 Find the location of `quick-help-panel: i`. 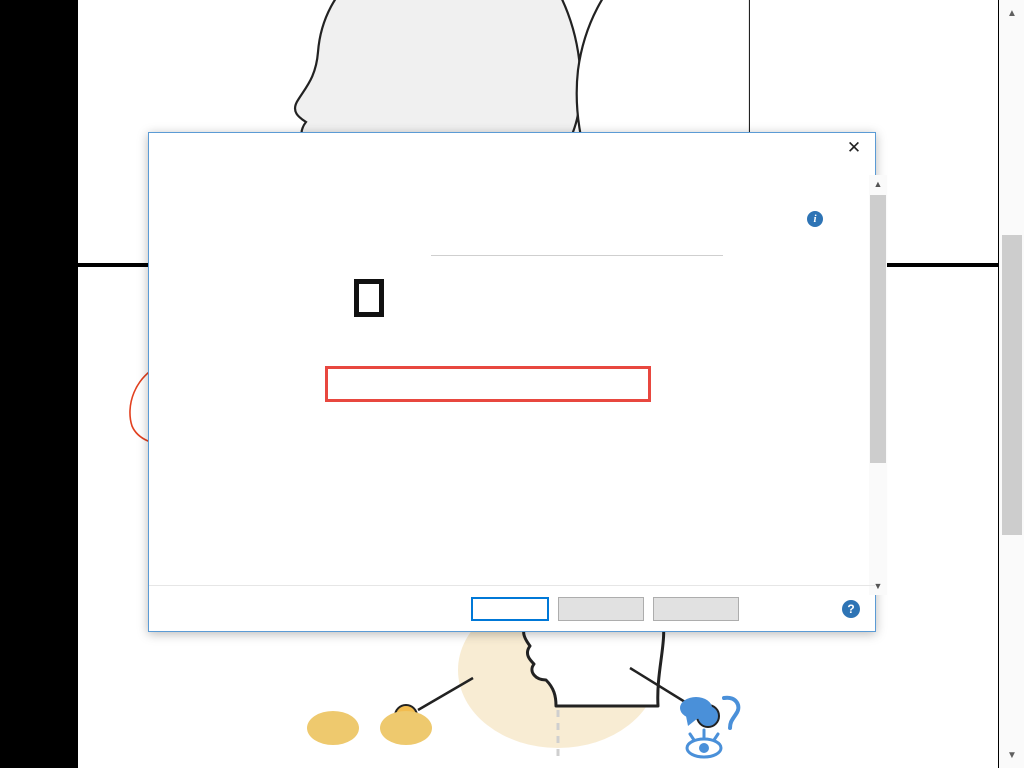

quick-help-panel: i is located at coordinates (877, 224).